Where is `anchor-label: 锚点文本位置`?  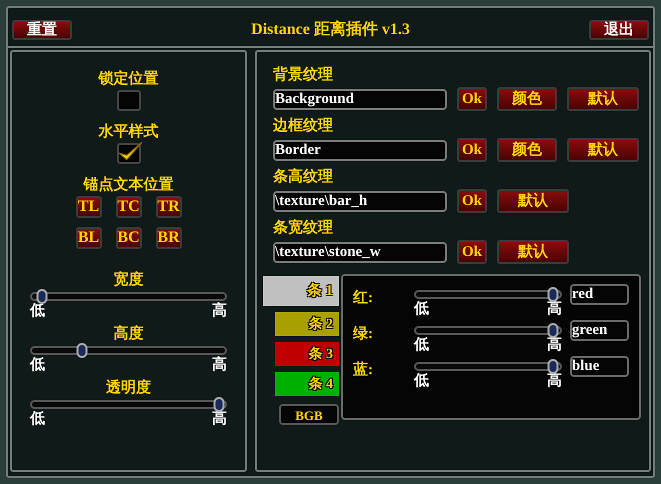
anchor-label: 锚点文本位置 is located at coordinates (129, 185).